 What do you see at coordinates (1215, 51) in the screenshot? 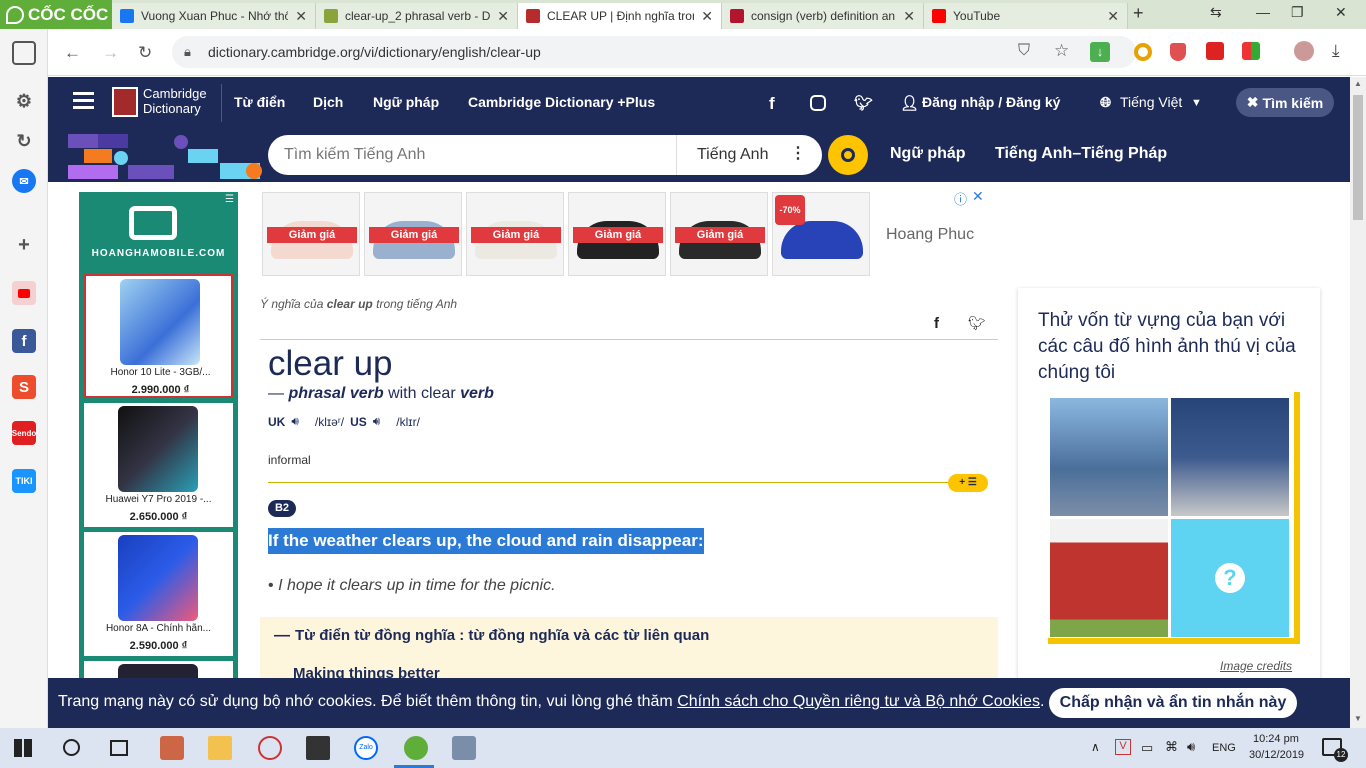
I see `extension-red-icon` at bounding box center [1215, 51].